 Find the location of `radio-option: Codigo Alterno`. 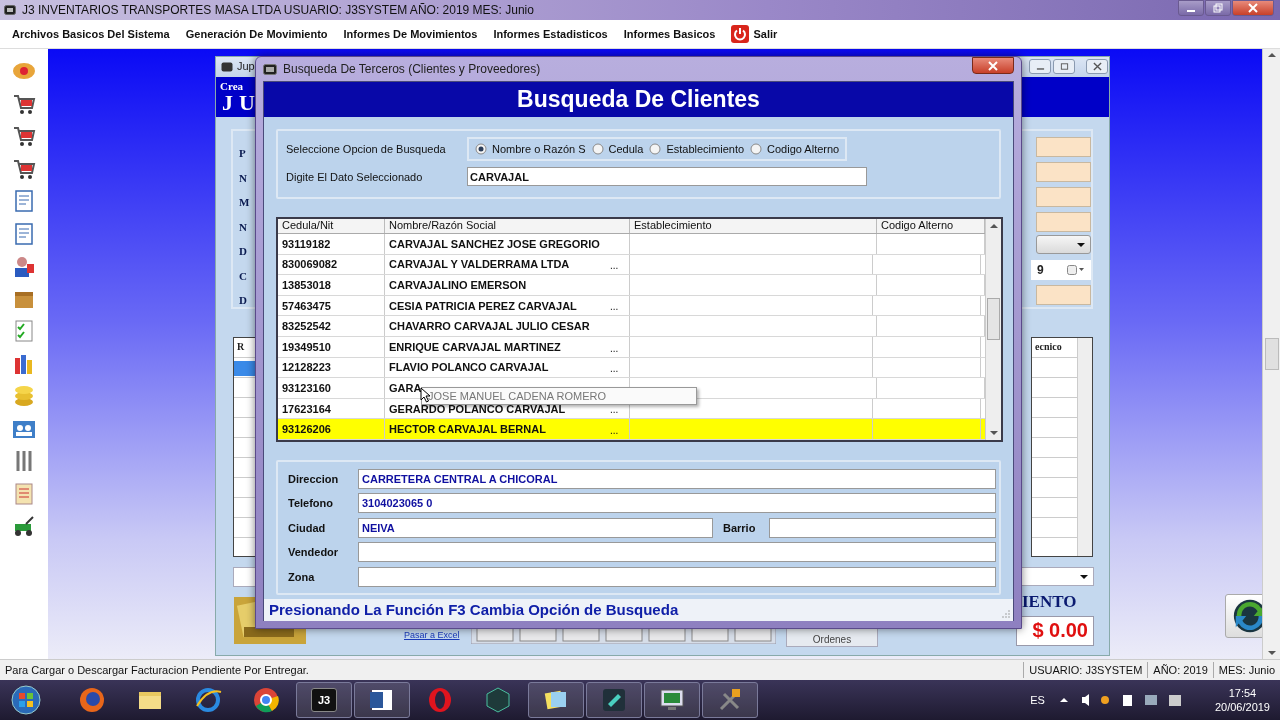

radio-option: Codigo Alterno is located at coordinates (795, 149).